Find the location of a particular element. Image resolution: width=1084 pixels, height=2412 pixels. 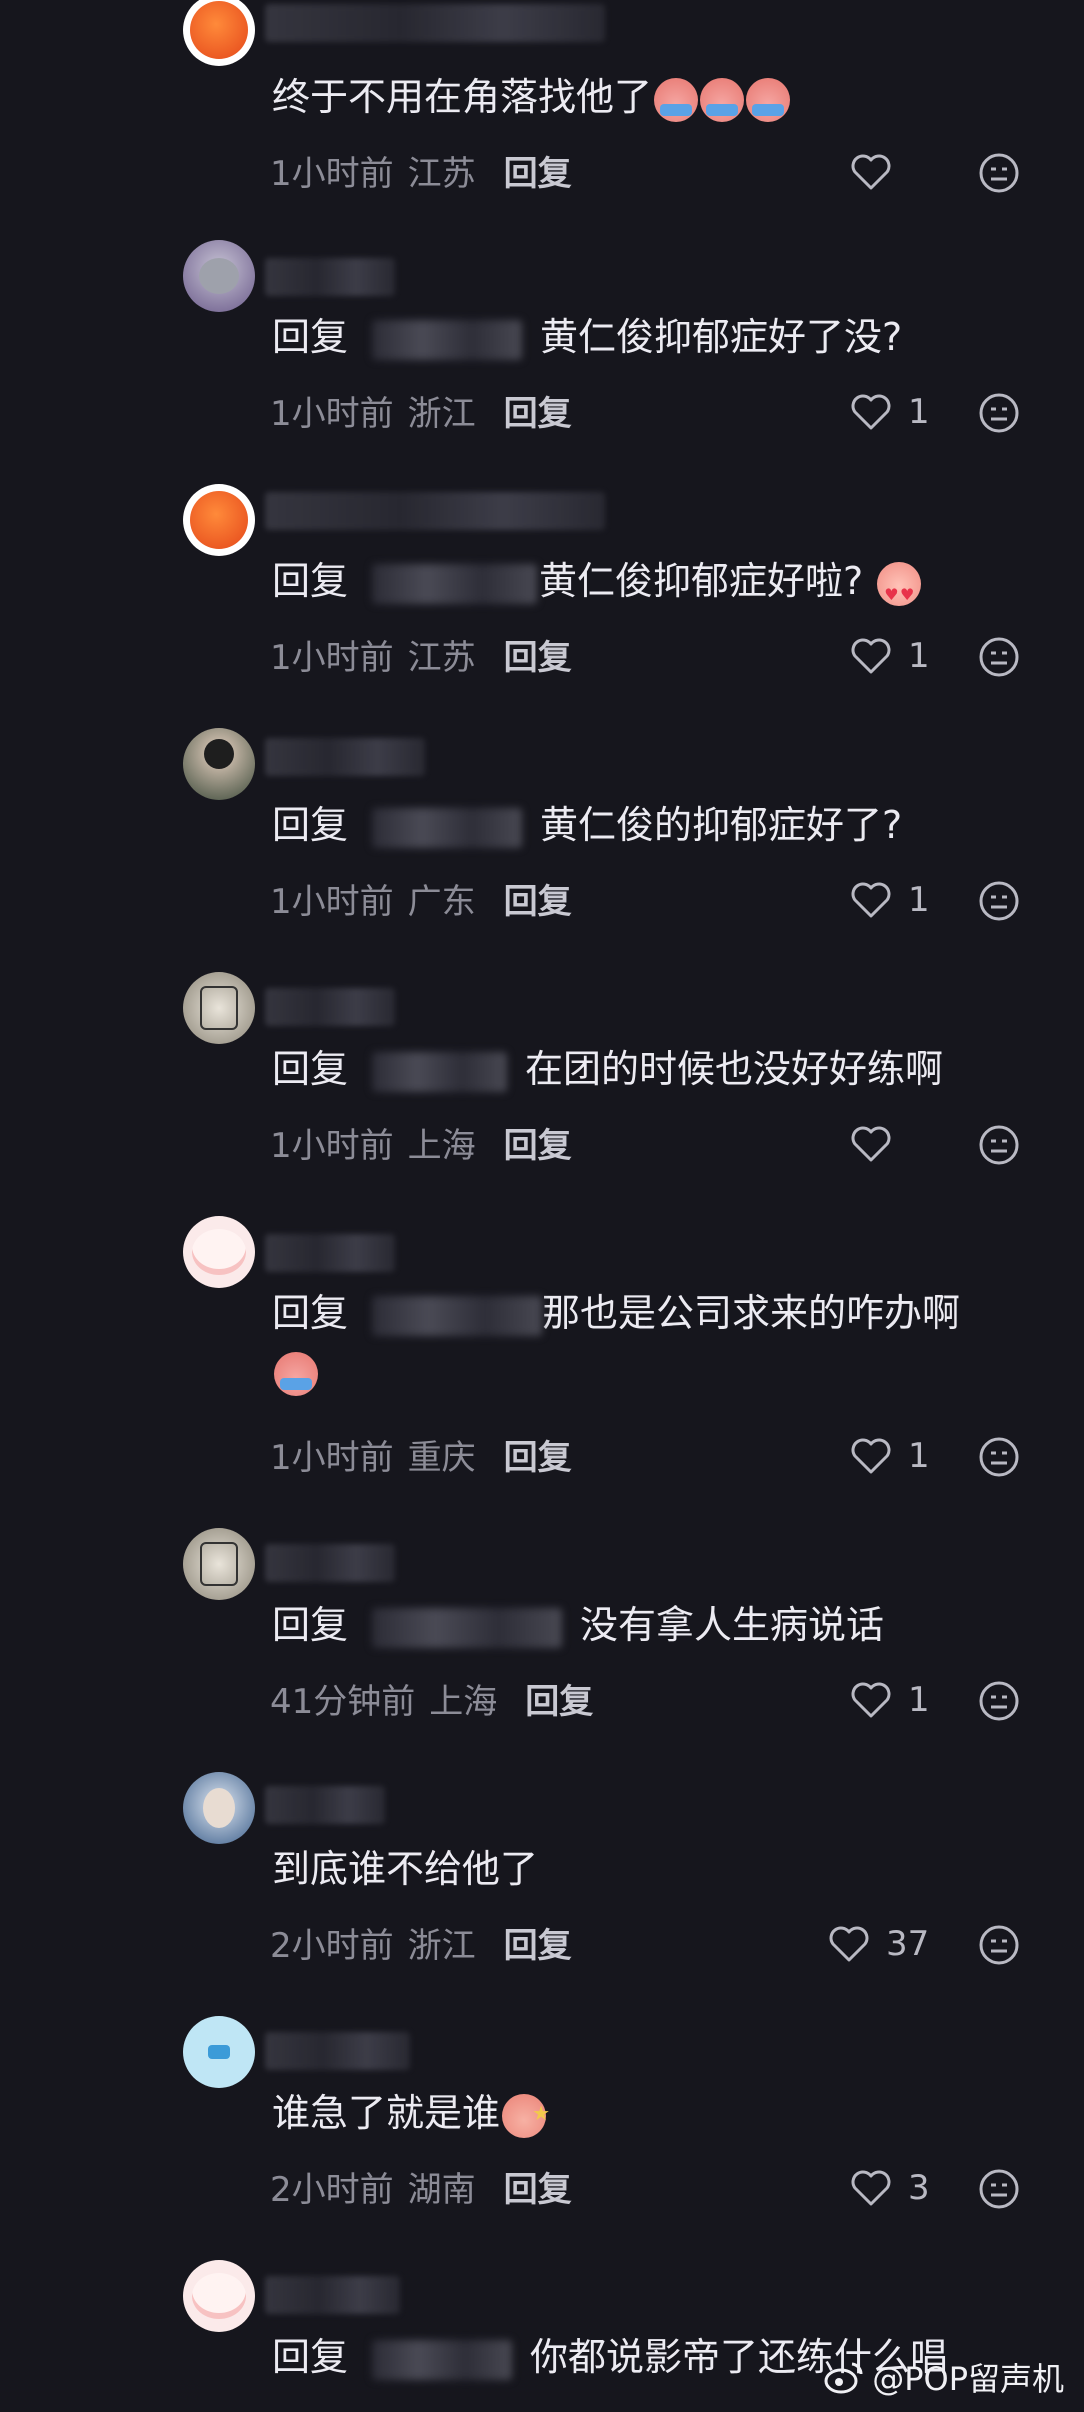

comment-meta: 2小时前 湖南 回复 is located at coordinates (421, 2190).